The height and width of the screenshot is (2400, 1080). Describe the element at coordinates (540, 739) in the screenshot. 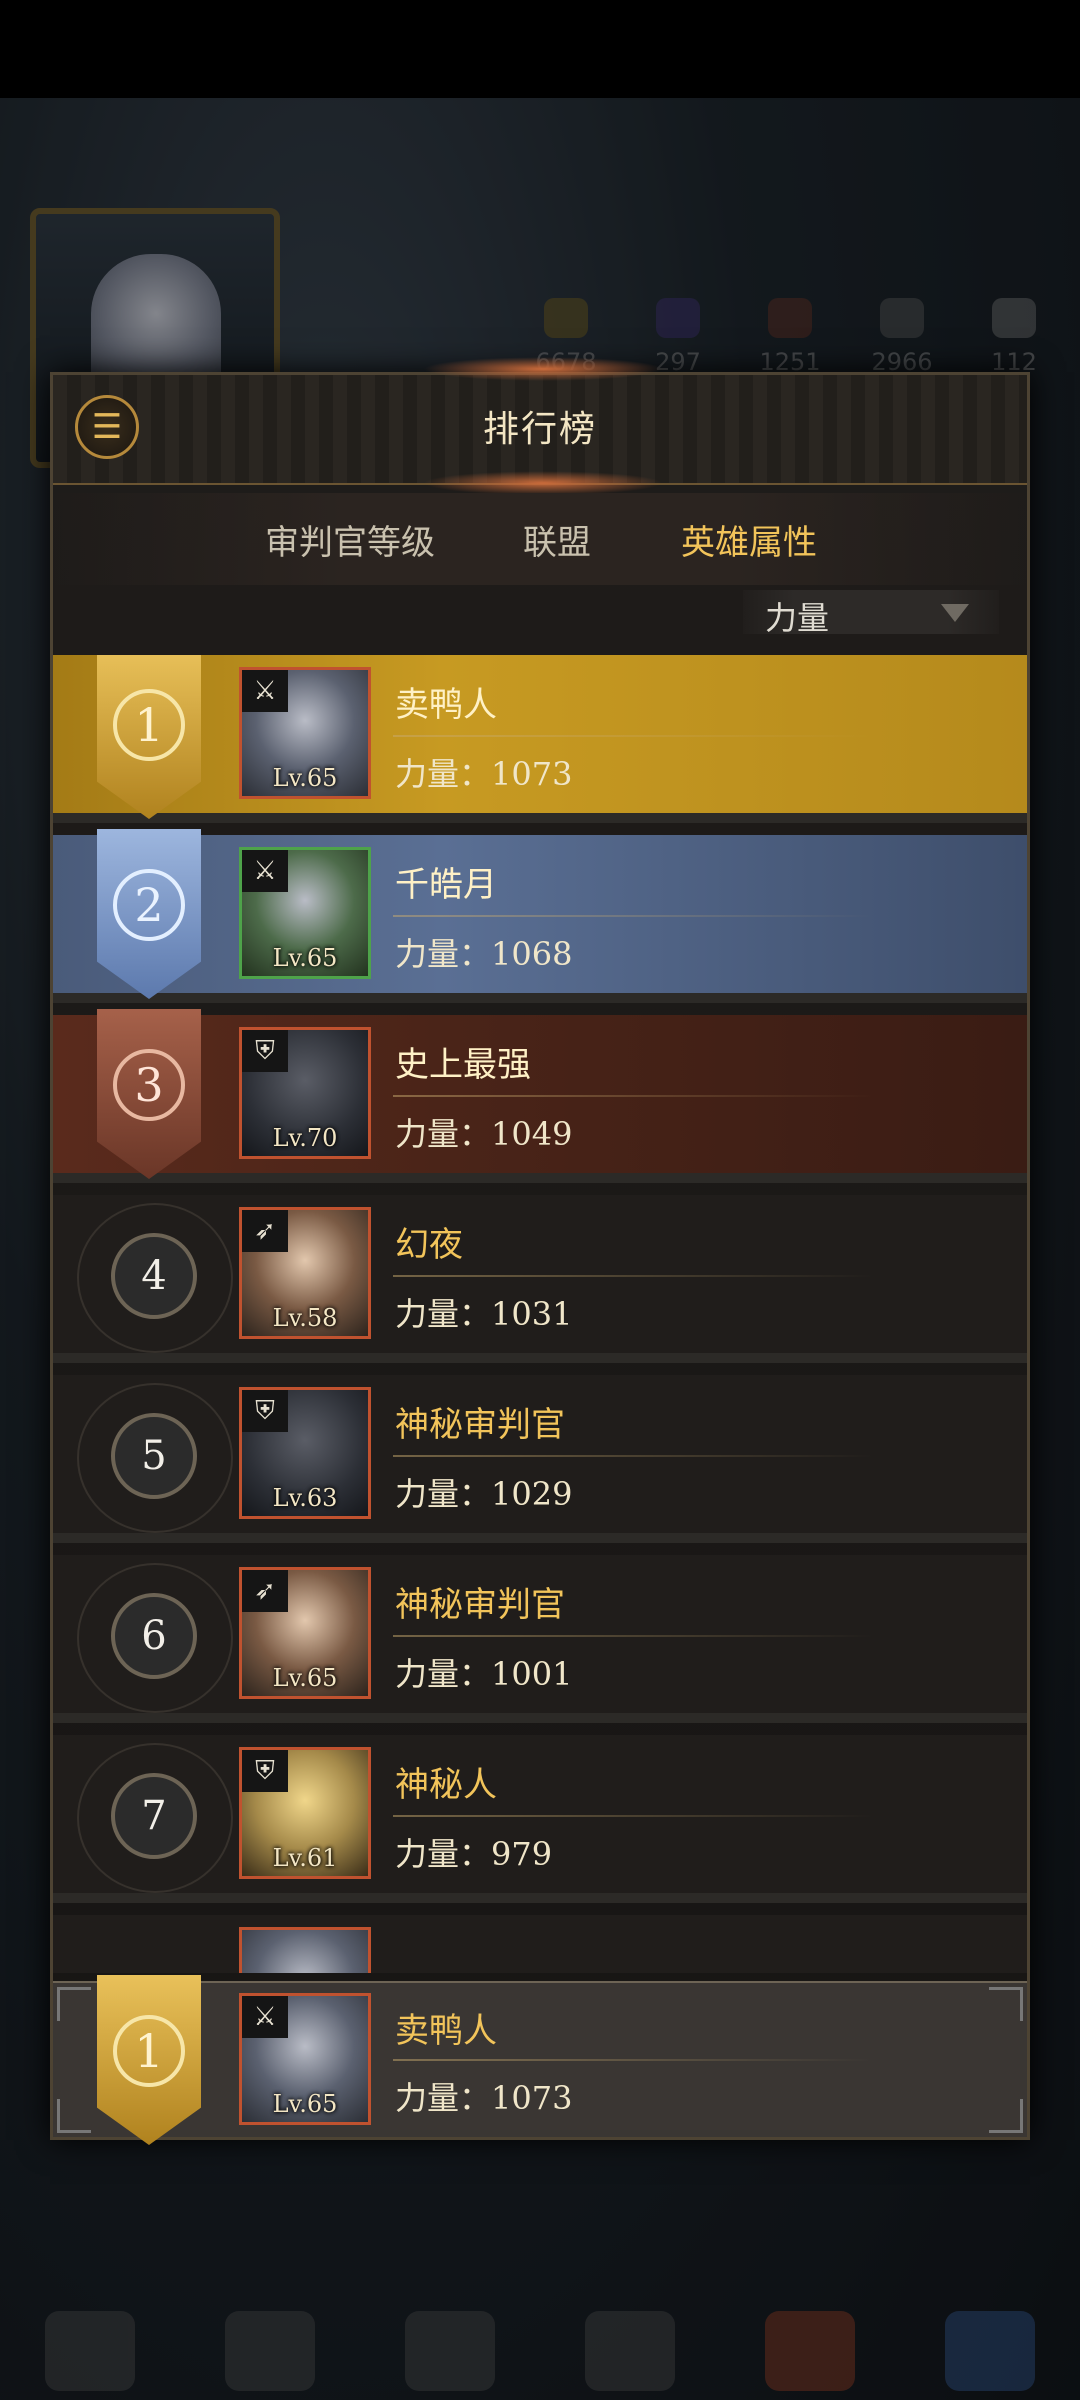

I see `ranking-row: 1 ⚔ Lv.65 卖鸭人 力量：1073` at that location.